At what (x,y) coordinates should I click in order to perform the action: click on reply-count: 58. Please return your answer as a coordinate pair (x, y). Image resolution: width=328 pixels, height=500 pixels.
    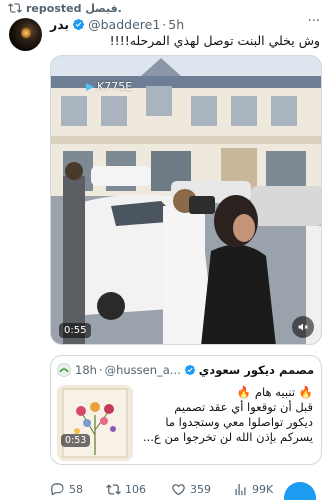
    Looking at the image, I should click on (76, 489).